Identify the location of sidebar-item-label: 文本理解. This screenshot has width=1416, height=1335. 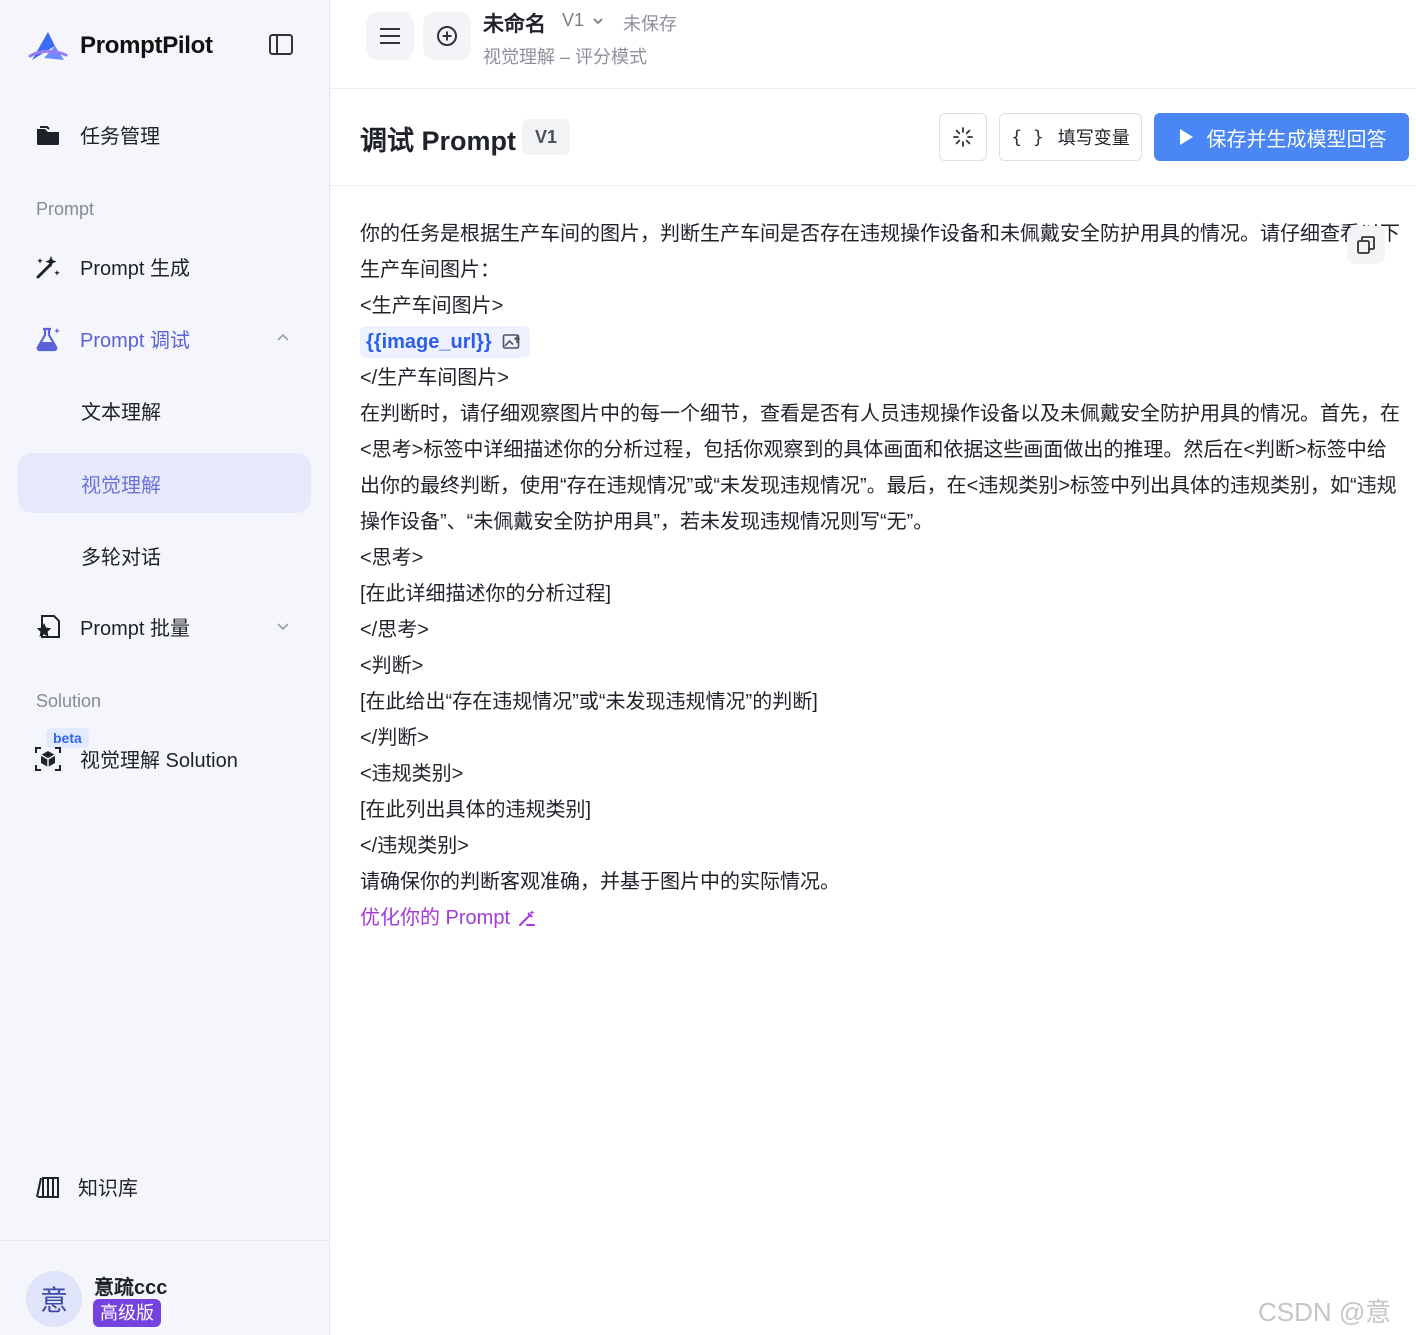
(121, 412).